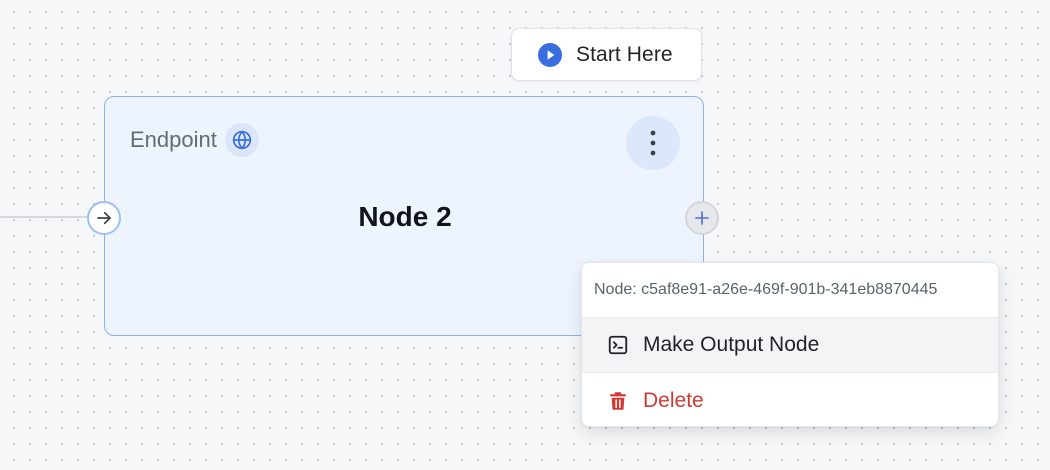  What do you see at coordinates (624, 54) in the screenshot?
I see `start-here-label: Start Here` at bounding box center [624, 54].